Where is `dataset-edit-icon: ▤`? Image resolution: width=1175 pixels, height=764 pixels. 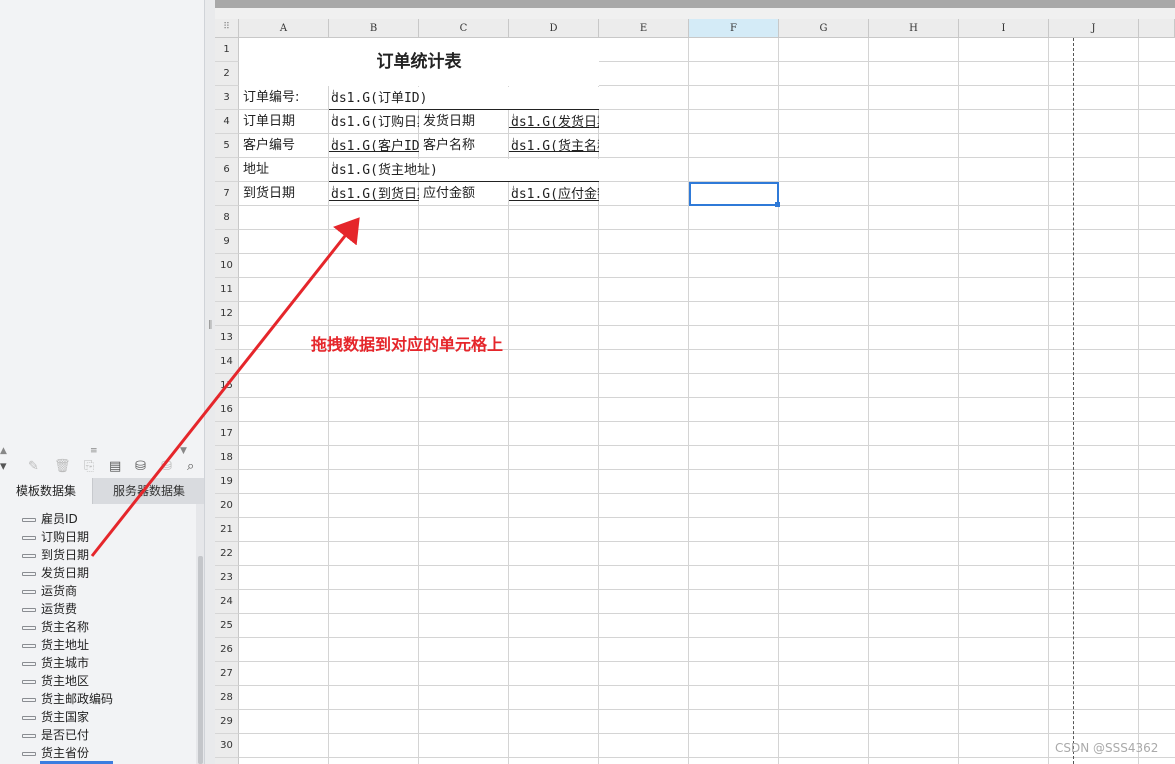 dataset-edit-icon: ▤ is located at coordinates (115, 467).